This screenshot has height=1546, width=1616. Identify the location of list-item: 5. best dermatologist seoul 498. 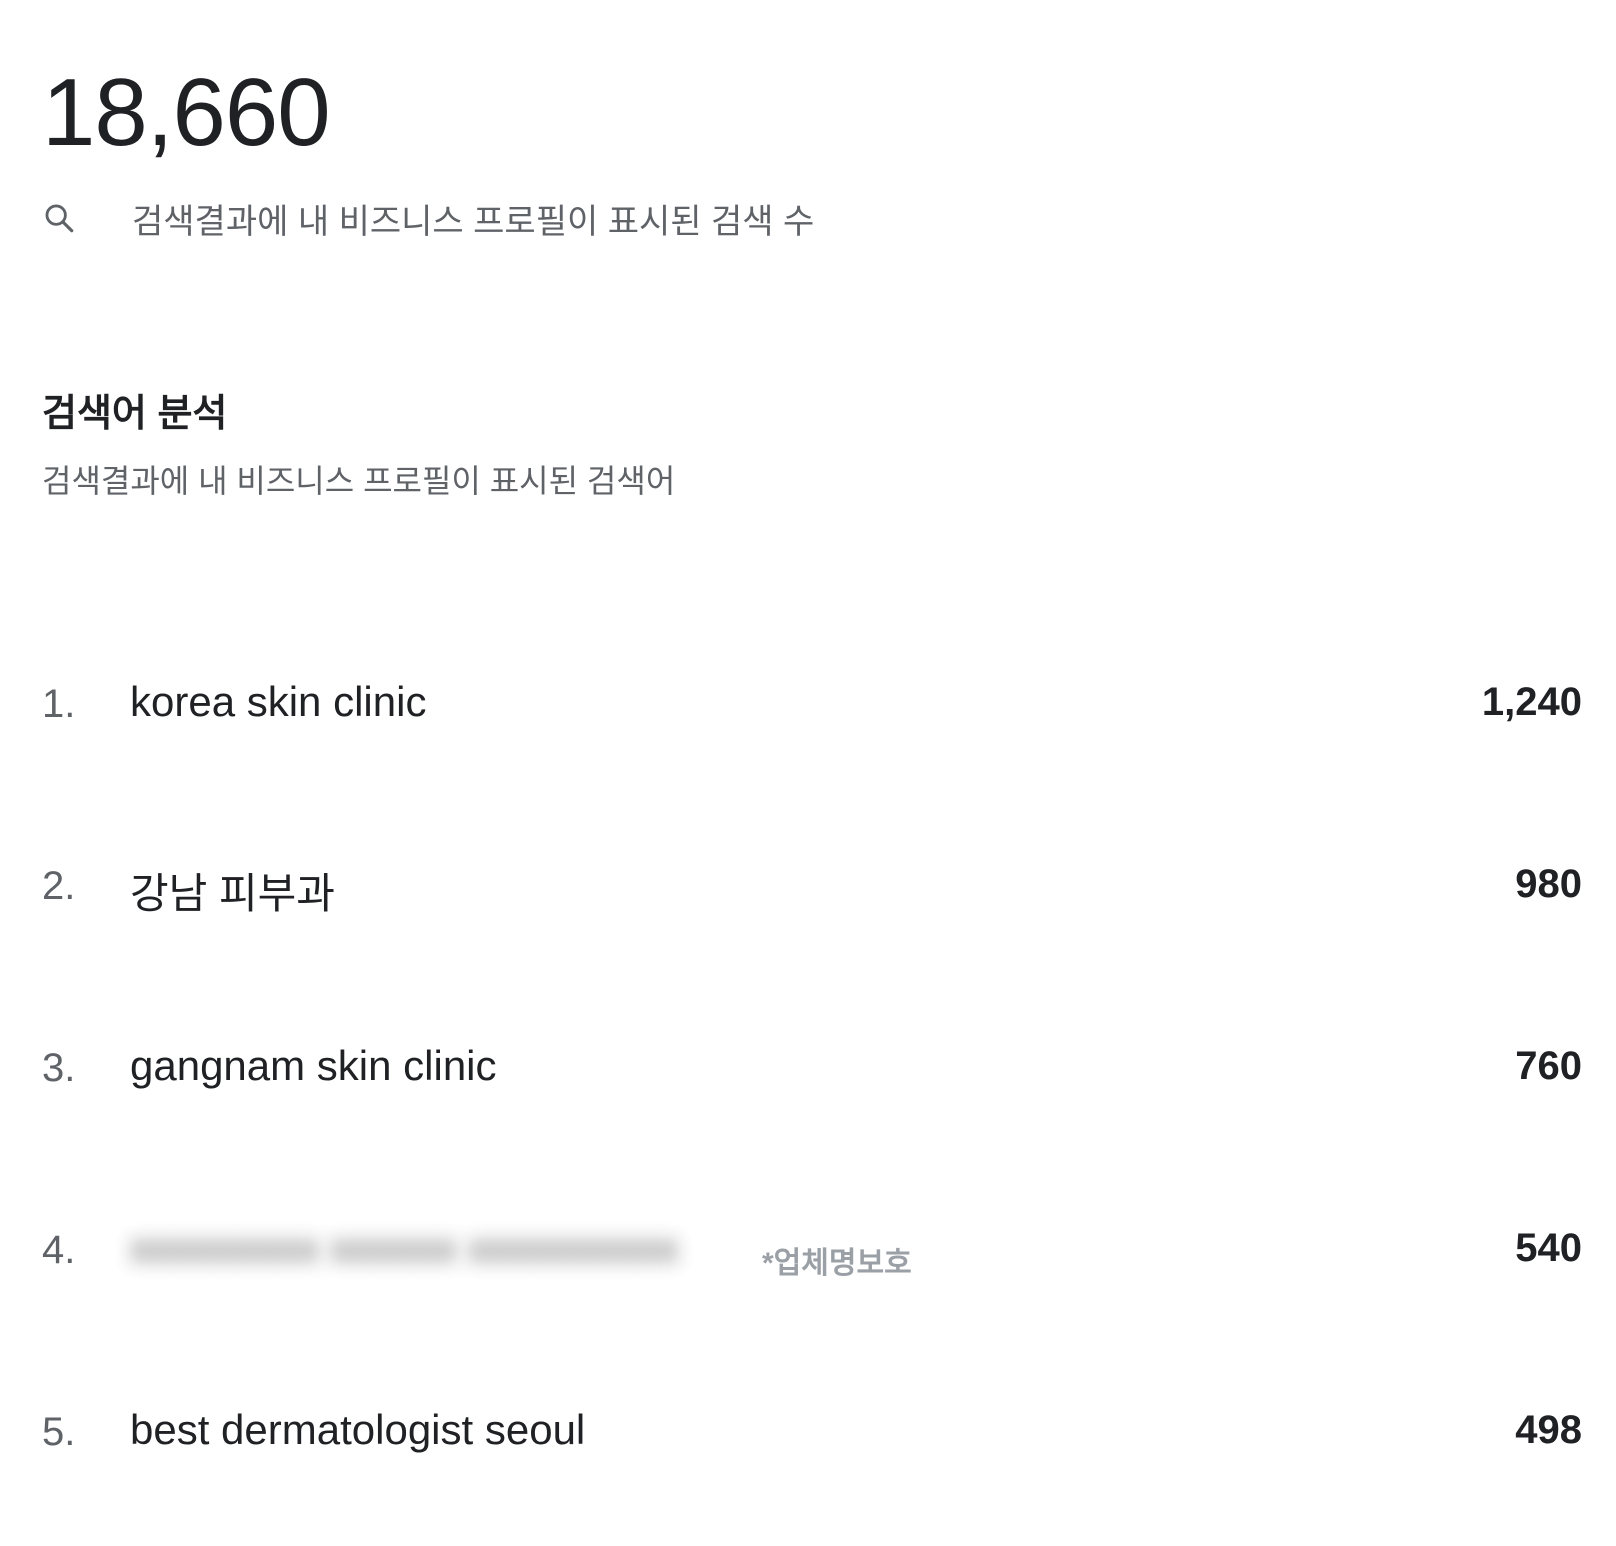
(812, 1455).